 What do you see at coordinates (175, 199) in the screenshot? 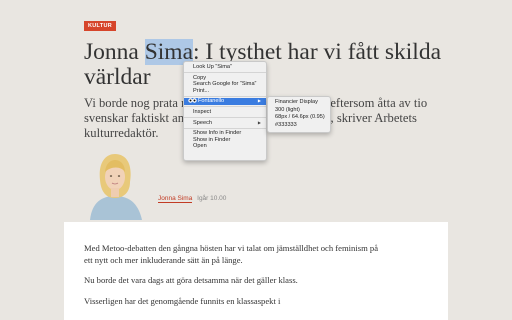
I see `author-link: Jonna Sima` at bounding box center [175, 199].